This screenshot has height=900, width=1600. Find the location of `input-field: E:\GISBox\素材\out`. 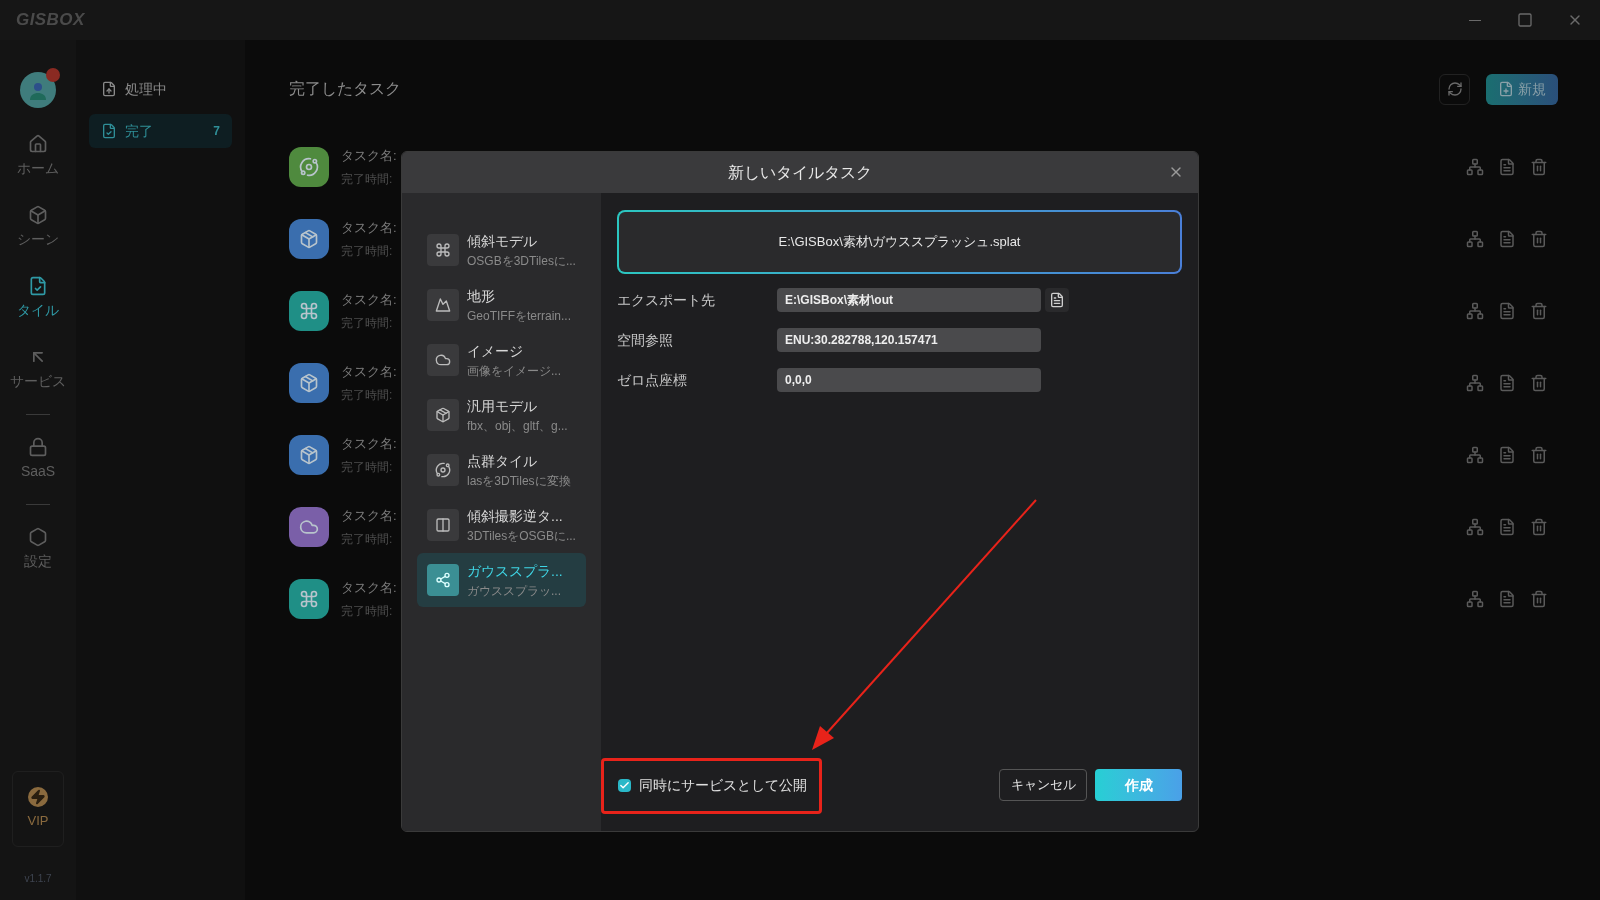

input-field: E:\GISBox\素材\out is located at coordinates (909, 300).